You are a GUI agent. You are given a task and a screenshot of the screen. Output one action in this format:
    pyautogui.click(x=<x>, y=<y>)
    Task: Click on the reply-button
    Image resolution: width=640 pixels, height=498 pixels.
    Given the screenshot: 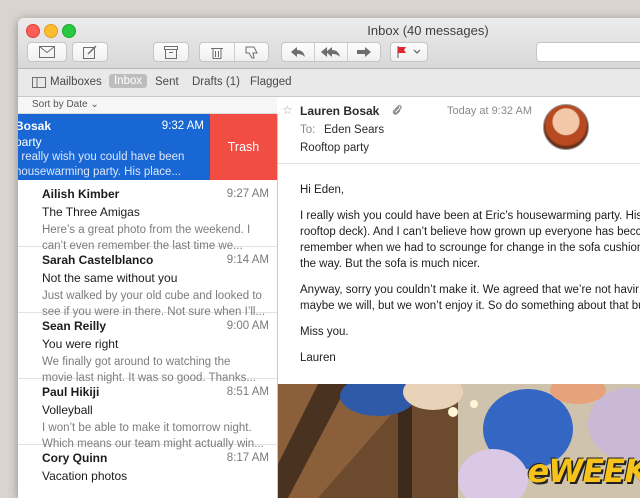 What is the action you would take?
    pyautogui.click(x=298, y=52)
    